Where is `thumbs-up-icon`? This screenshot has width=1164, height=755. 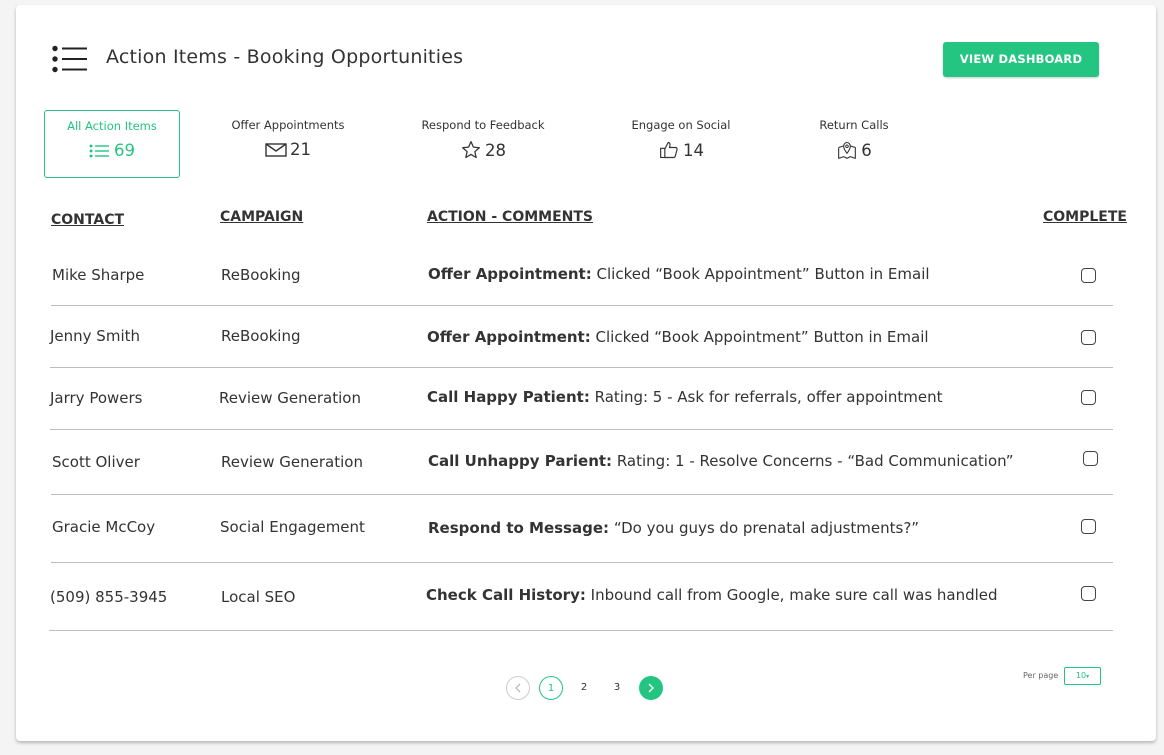
thumbs-up-icon is located at coordinates (669, 150).